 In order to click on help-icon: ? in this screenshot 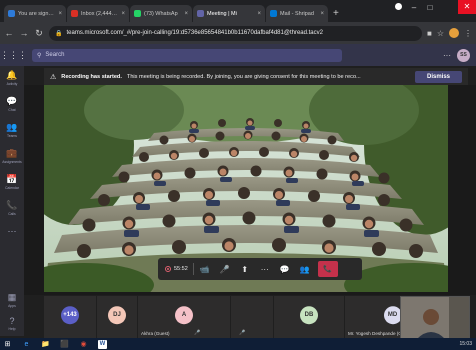, I will do `click(12, 321)`.